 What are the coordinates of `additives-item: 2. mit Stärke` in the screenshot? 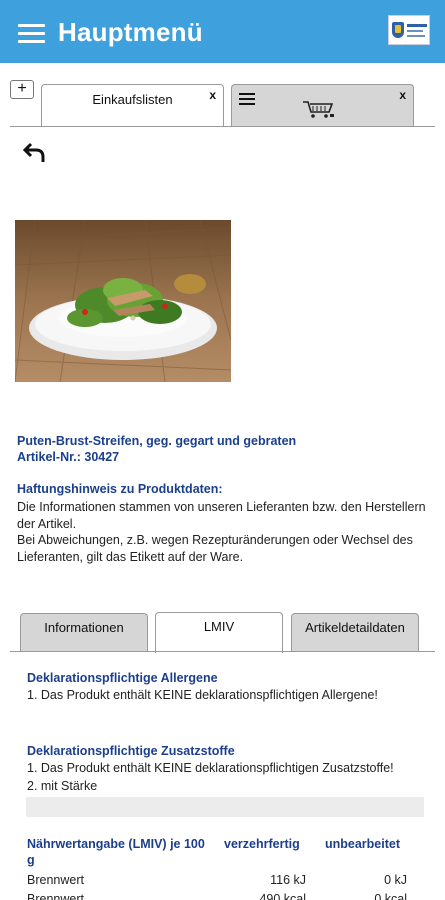 It's located at (62, 786).